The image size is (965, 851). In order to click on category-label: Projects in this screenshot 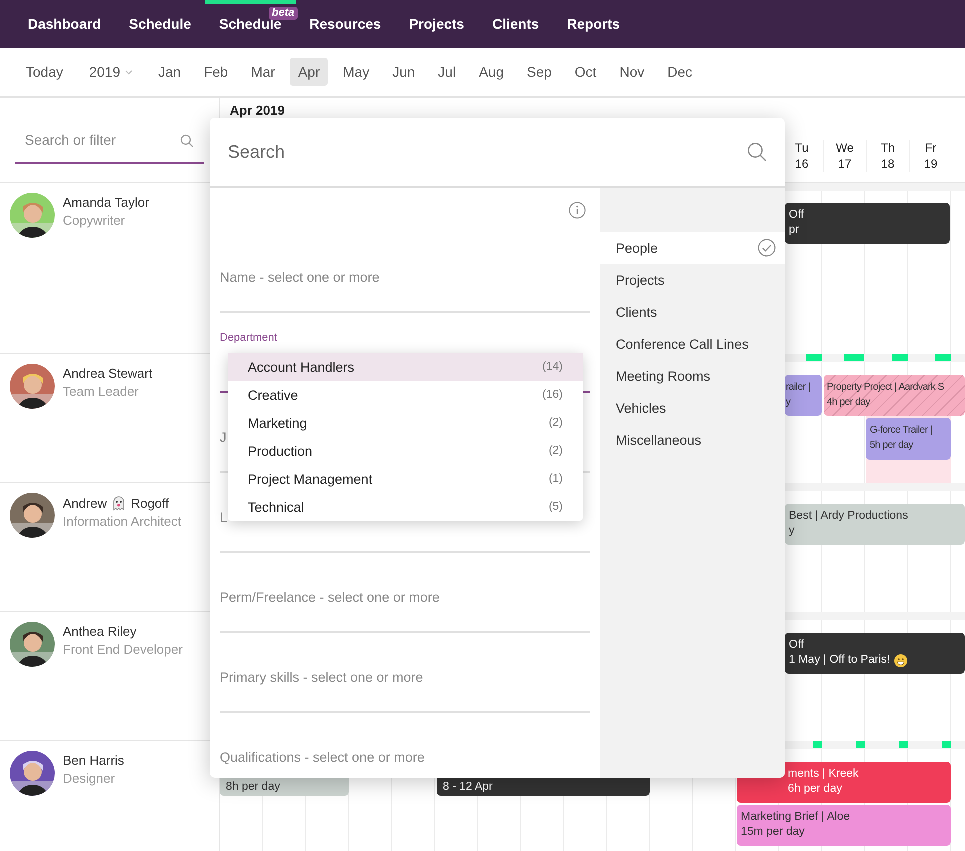, I will do `click(640, 280)`.